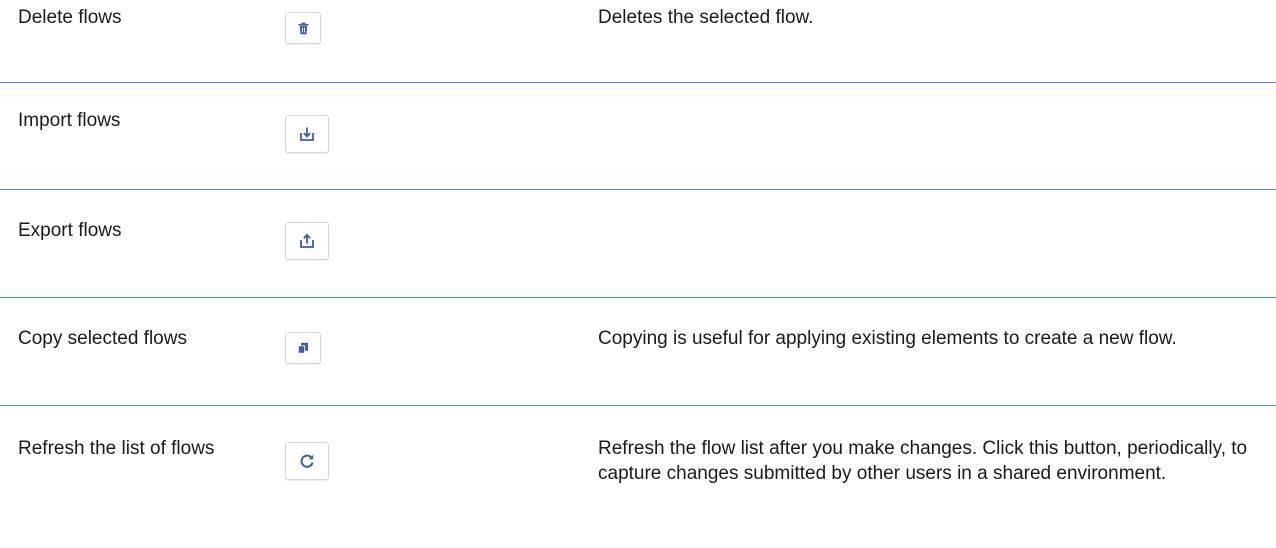 This screenshot has width=1276, height=548. I want to click on export-icon, so click(307, 241).